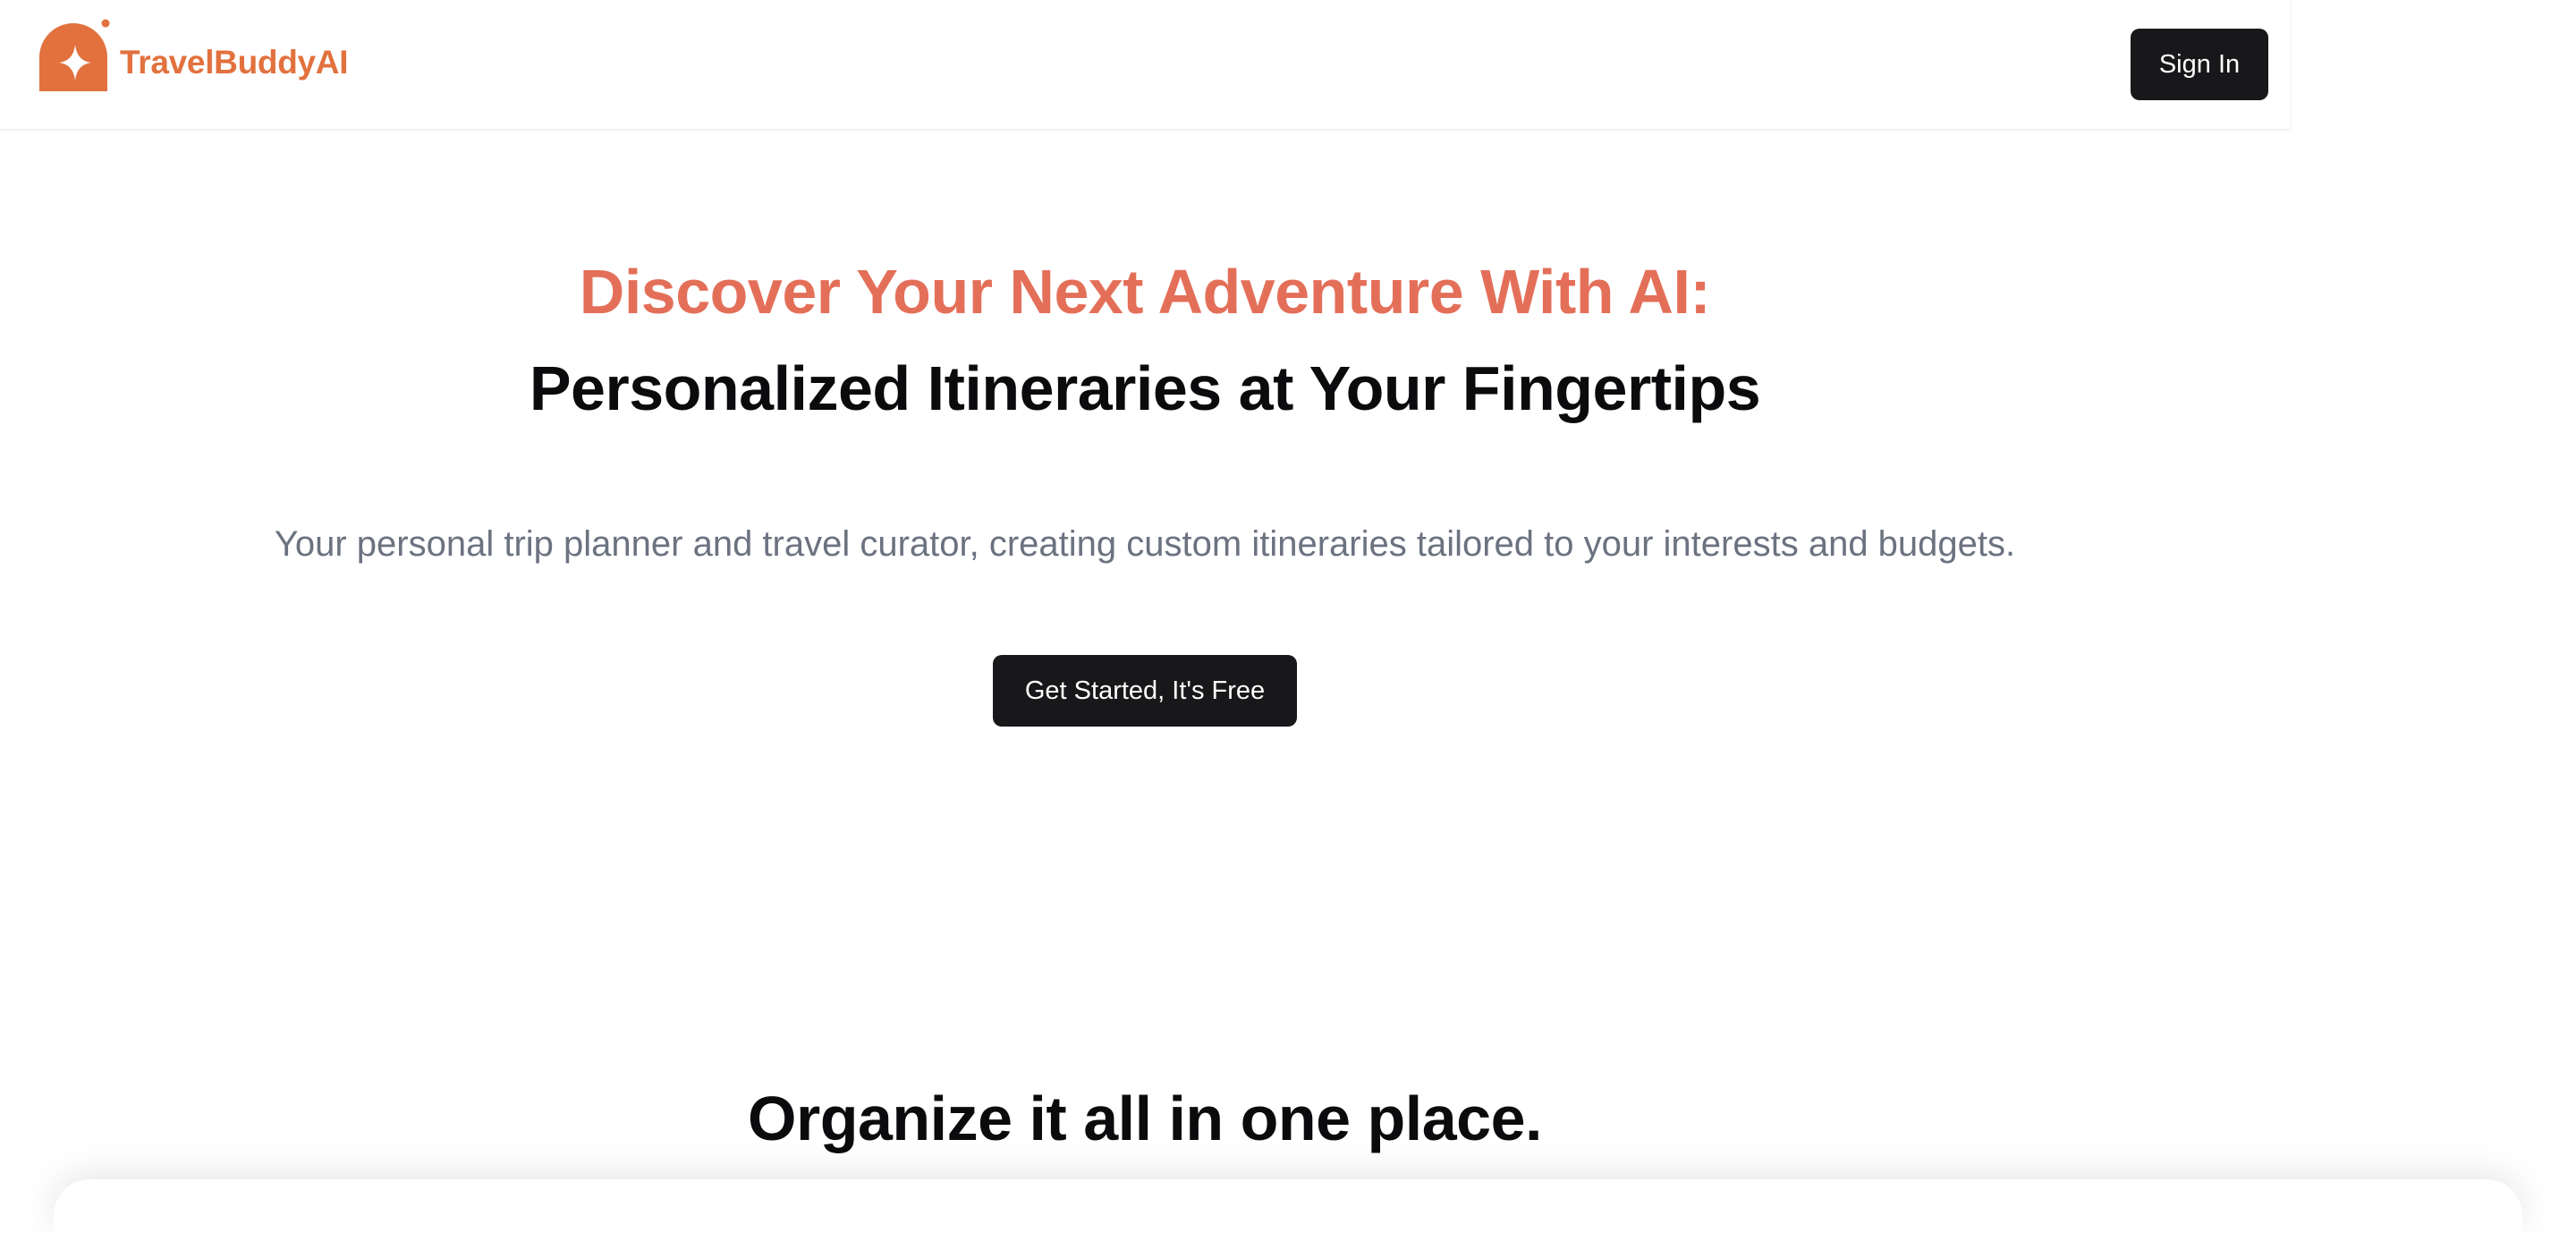  Describe the element at coordinates (1145, 292) in the screenshot. I see `hero-headline-accent: Discover Your Next Adventure With AI:` at that location.